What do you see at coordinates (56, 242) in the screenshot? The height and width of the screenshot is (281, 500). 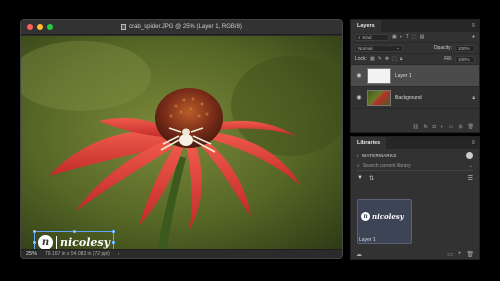 I see `watermark-divider` at bounding box center [56, 242].